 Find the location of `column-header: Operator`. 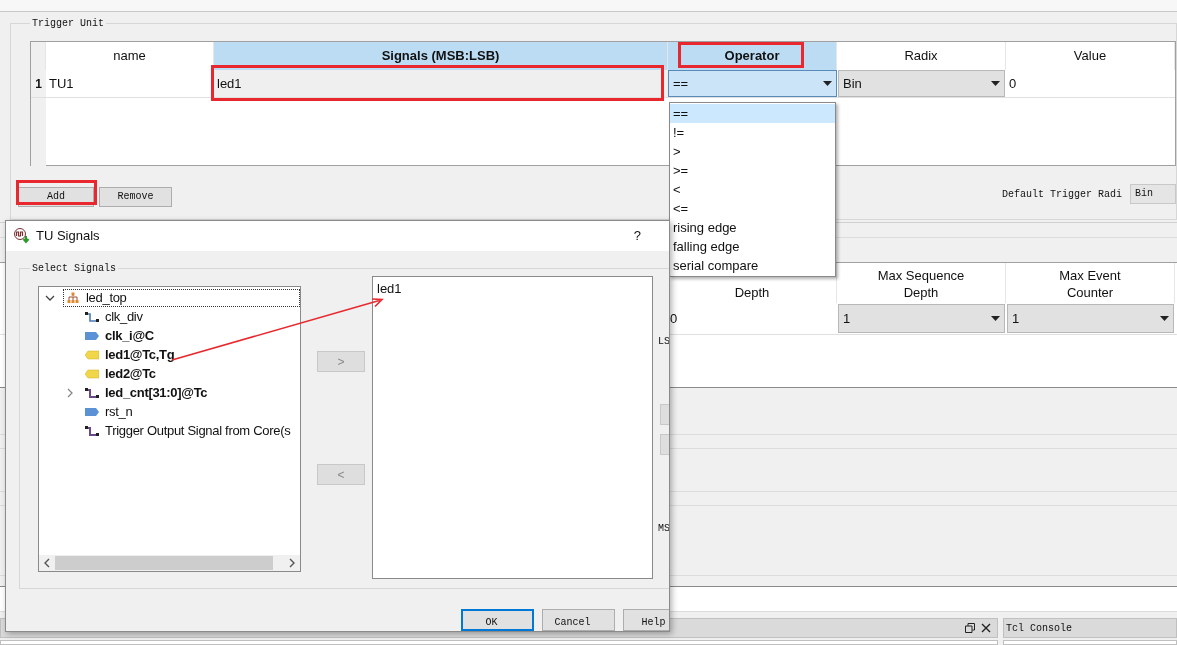

column-header: Operator is located at coordinates (752, 56).